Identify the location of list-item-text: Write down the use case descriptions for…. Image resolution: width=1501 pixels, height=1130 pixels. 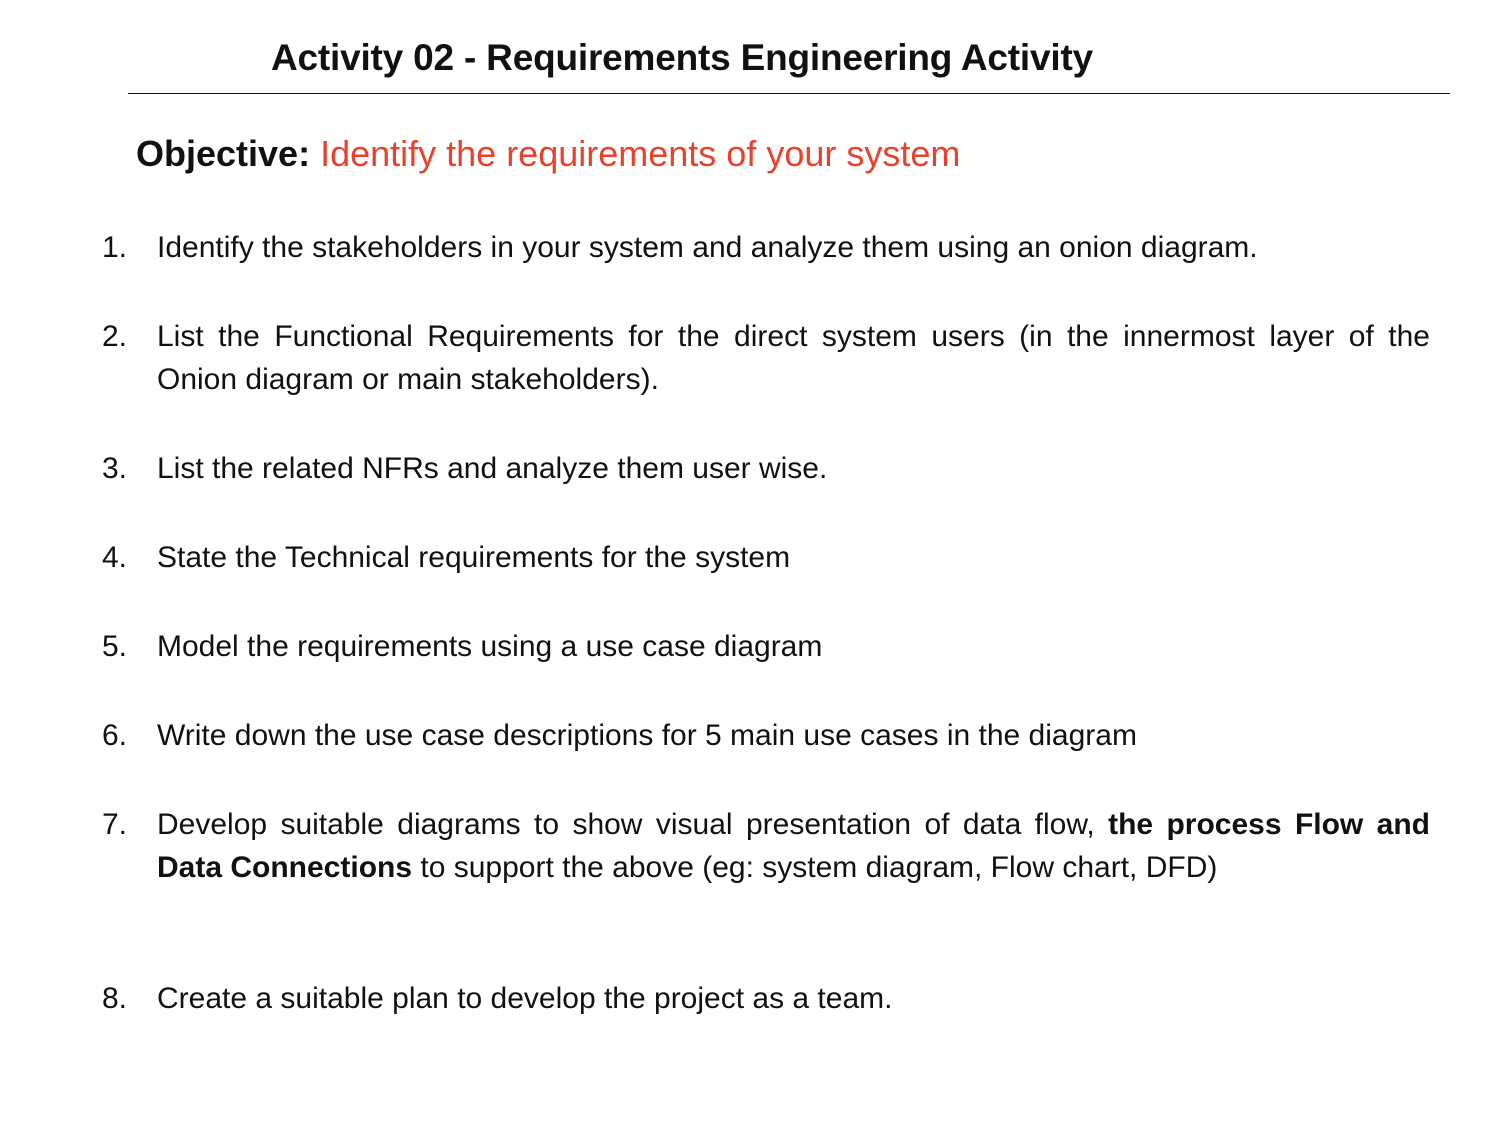
(647, 735).